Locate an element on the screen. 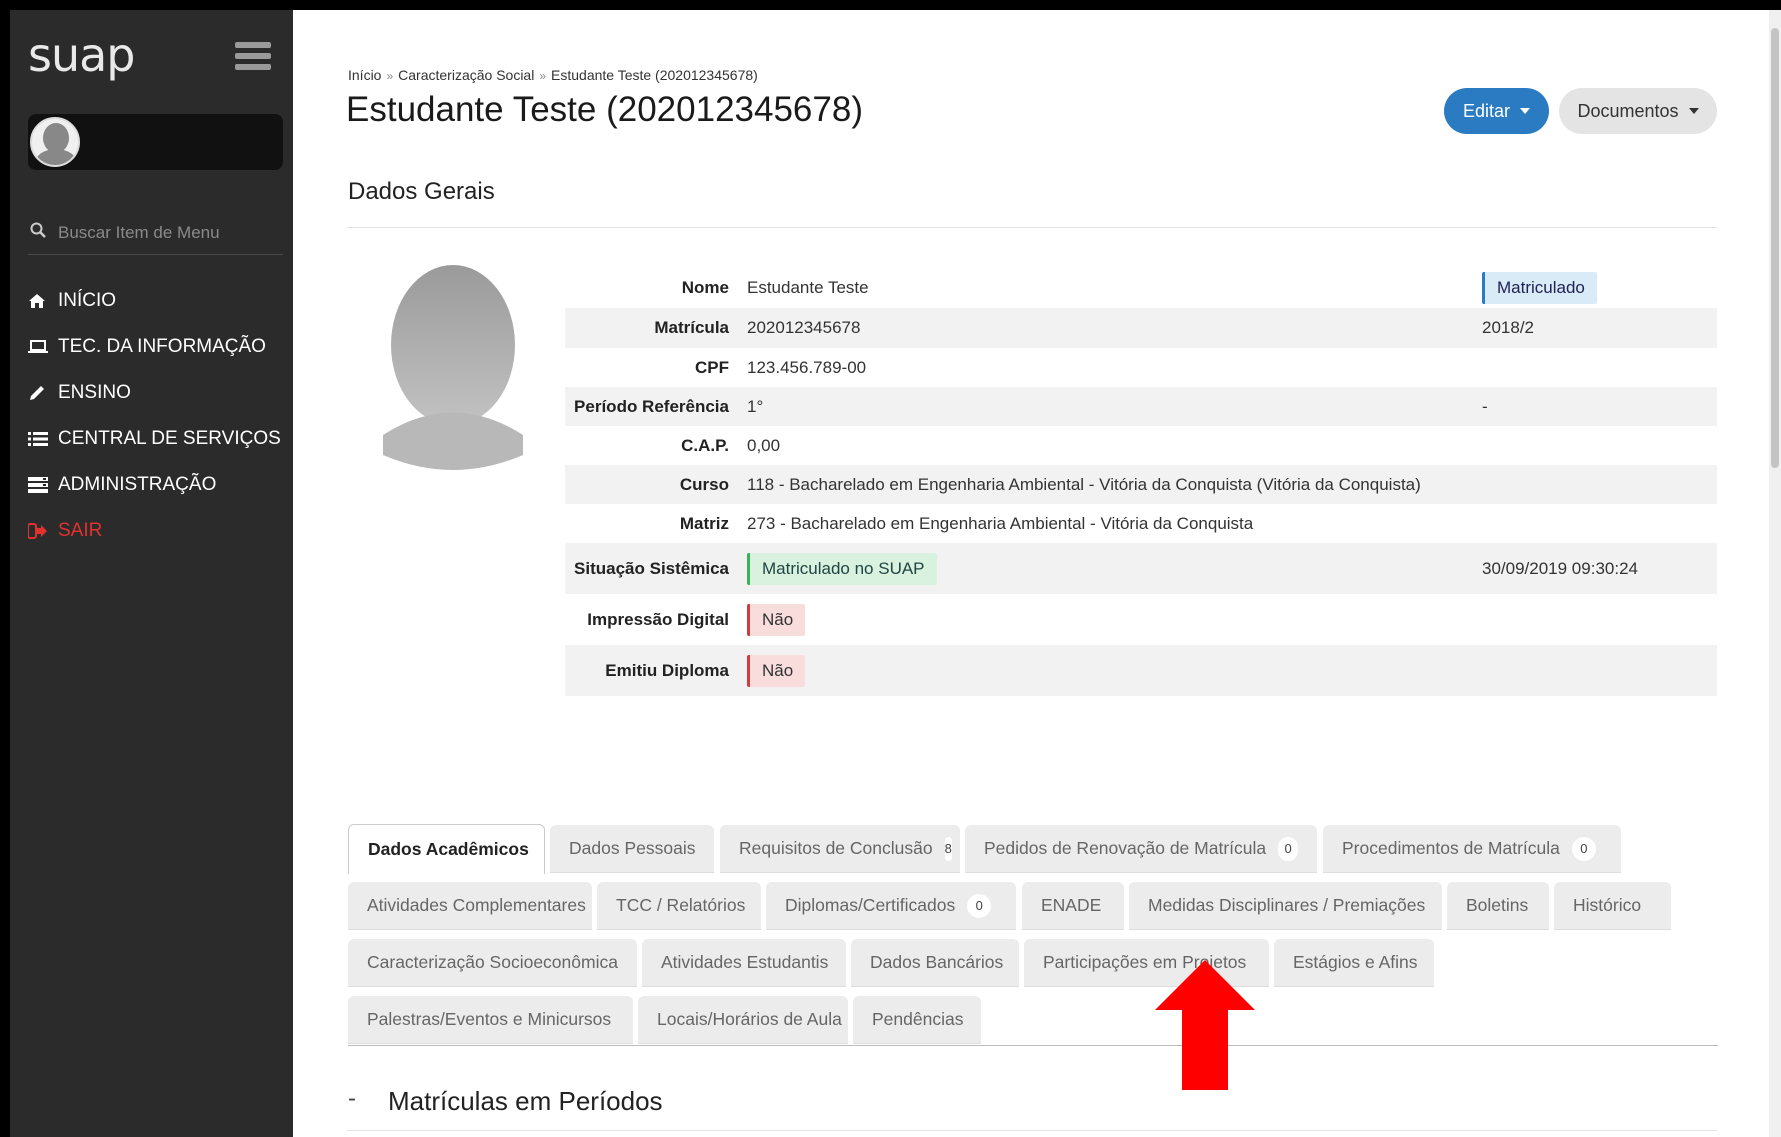  tab-pedidos-renovacao: Pedidos de Renovação de Matrícula 0 is located at coordinates (1141, 849).